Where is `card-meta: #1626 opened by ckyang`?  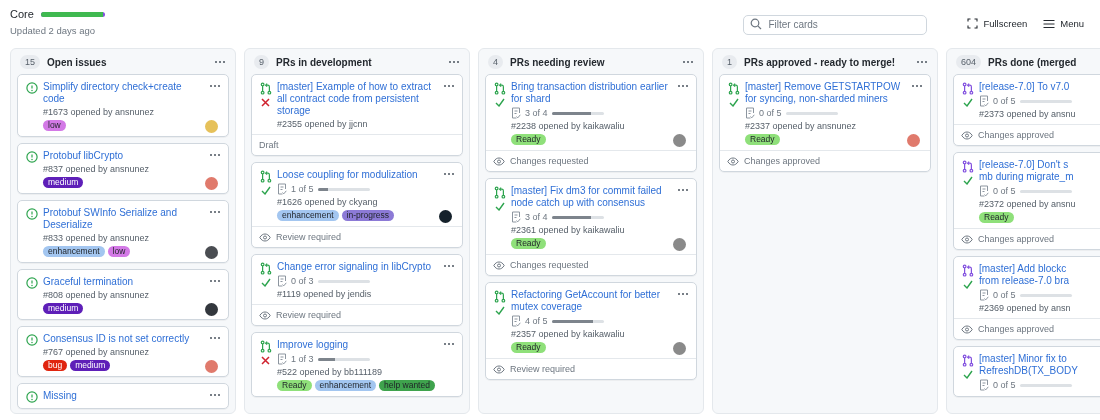 card-meta: #1626 opened by ckyang is located at coordinates (328, 202).